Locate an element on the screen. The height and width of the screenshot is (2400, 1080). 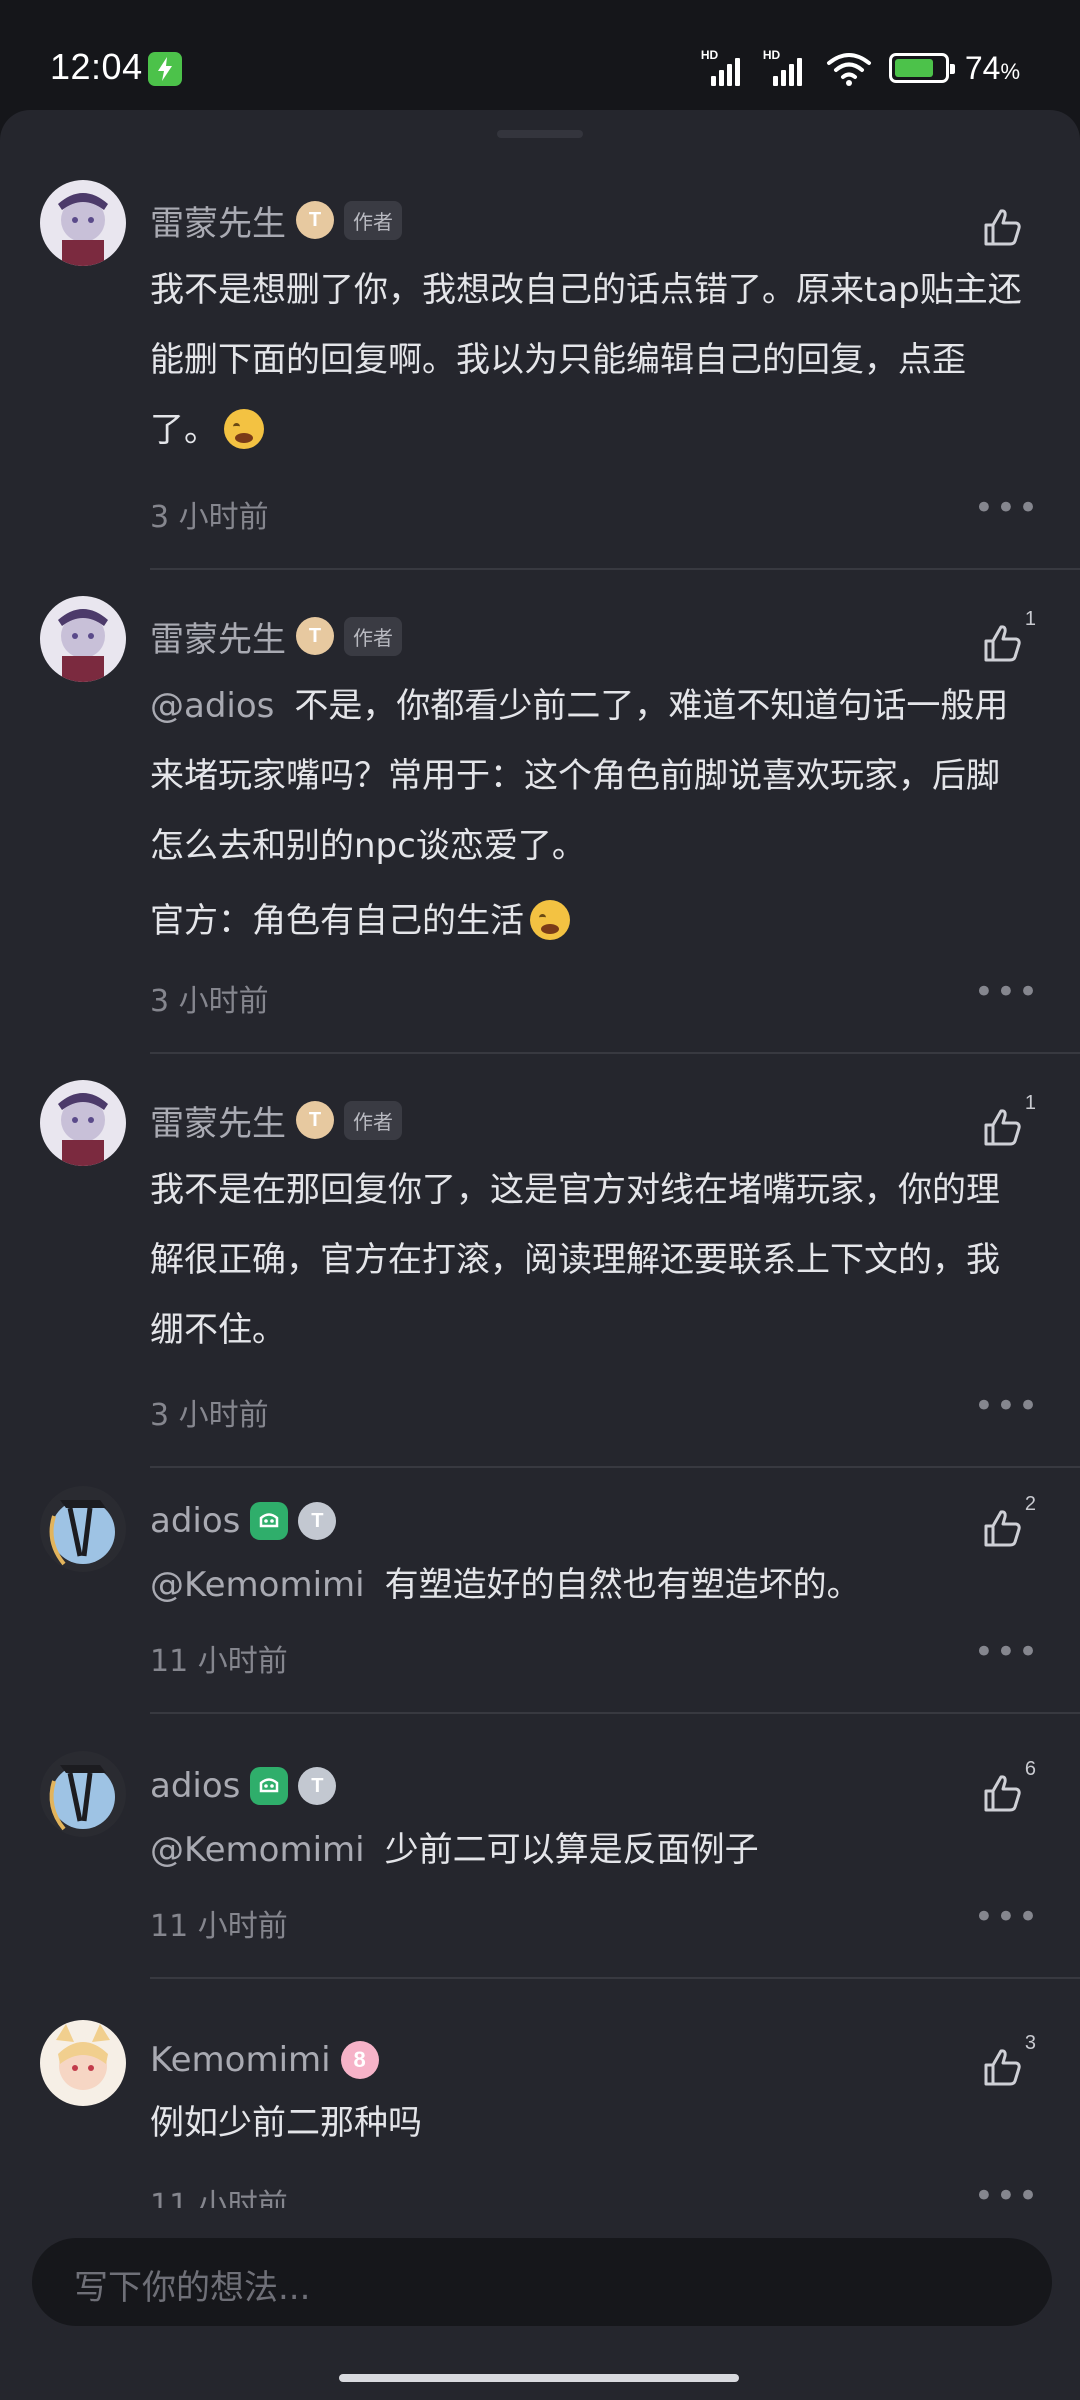
username: Kemomimi is located at coordinates (240, 2060).